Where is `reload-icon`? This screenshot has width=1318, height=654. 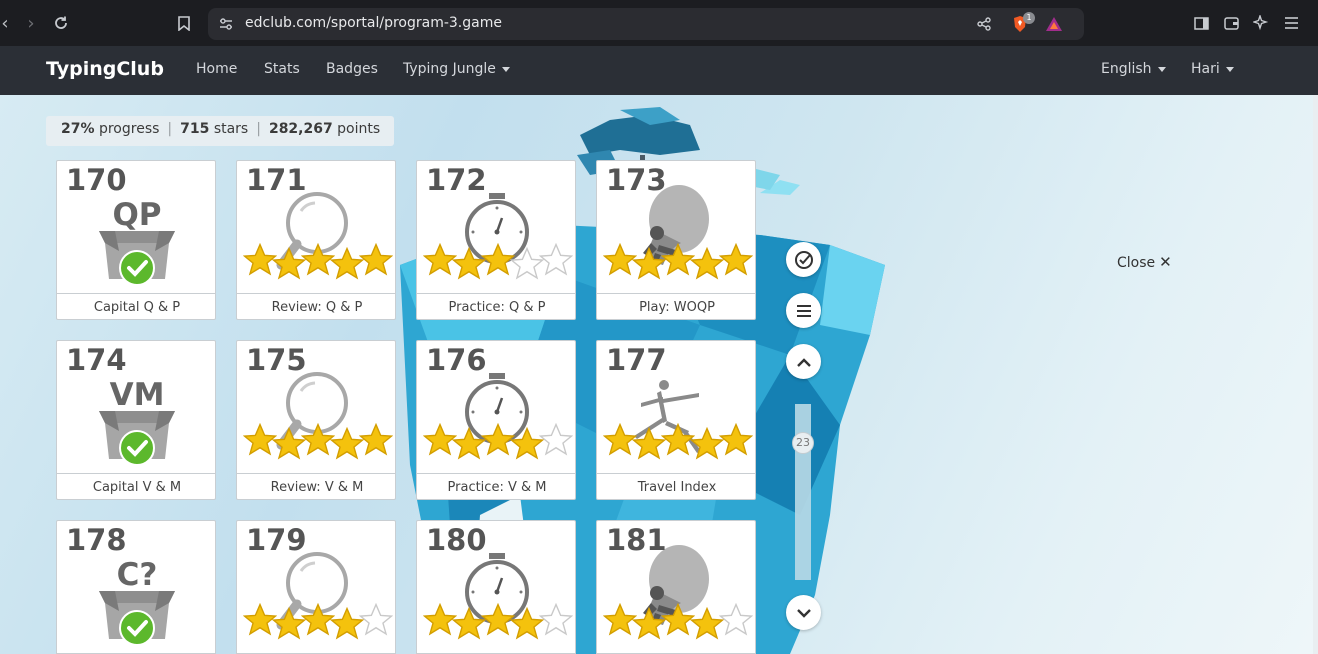
reload-icon is located at coordinates (61, 23).